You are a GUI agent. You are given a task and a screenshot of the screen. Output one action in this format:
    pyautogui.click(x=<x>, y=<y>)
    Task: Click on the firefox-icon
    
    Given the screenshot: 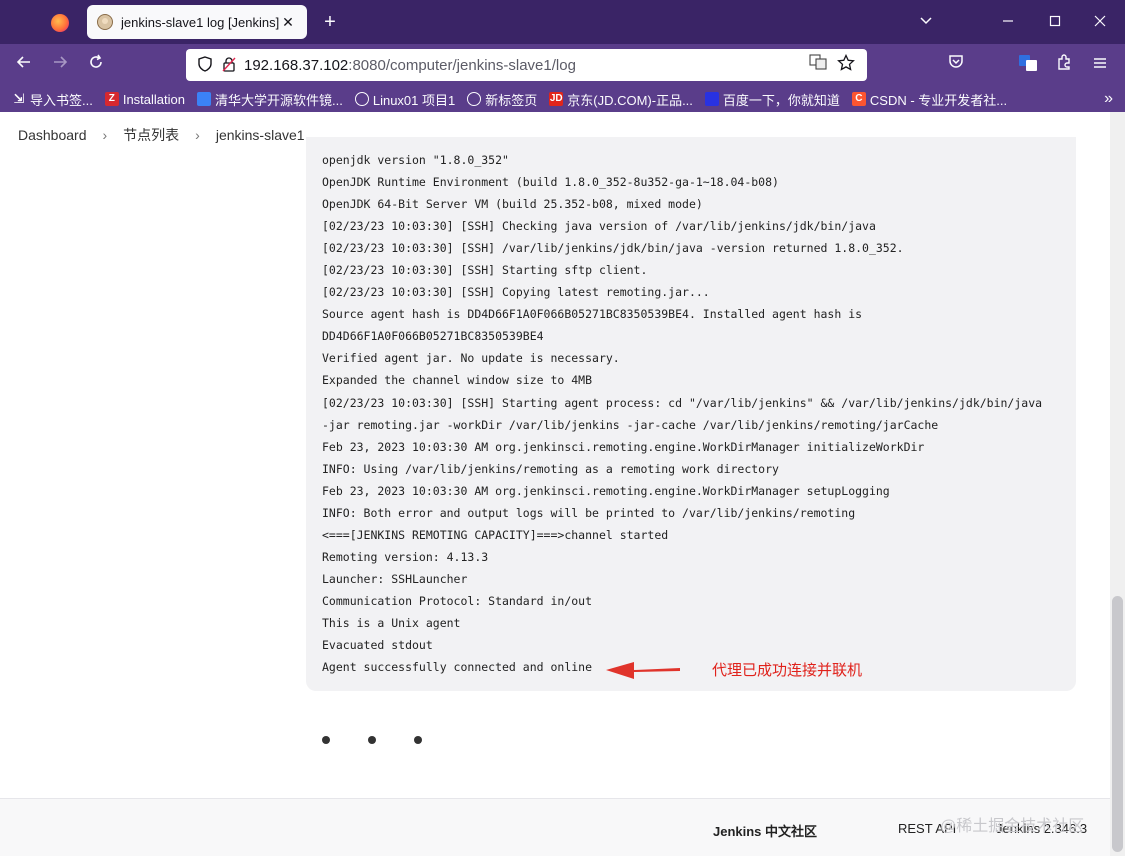 What is the action you would take?
    pyautogui.click(x=60, y=23)
    